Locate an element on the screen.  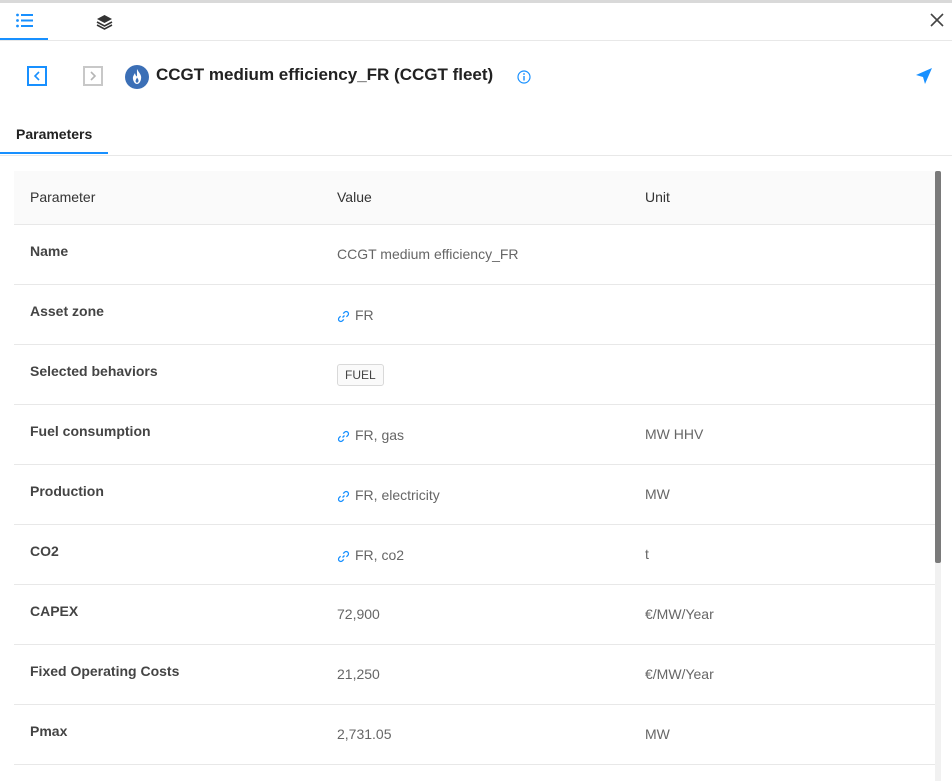
value-text: 21,250 is located at coordinates (358, 674).